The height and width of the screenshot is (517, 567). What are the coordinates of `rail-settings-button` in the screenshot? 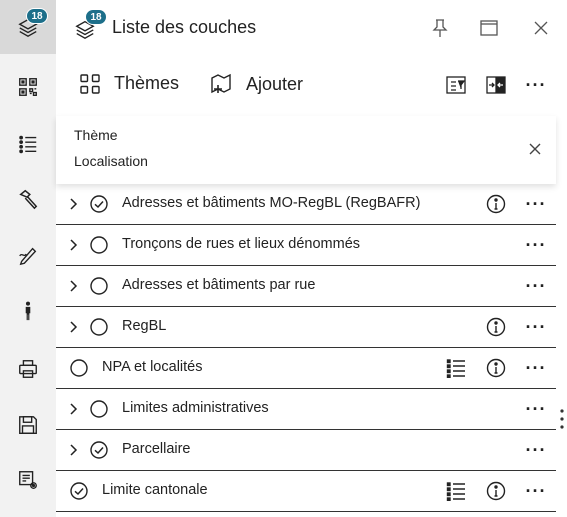 It's located at (28, 480).